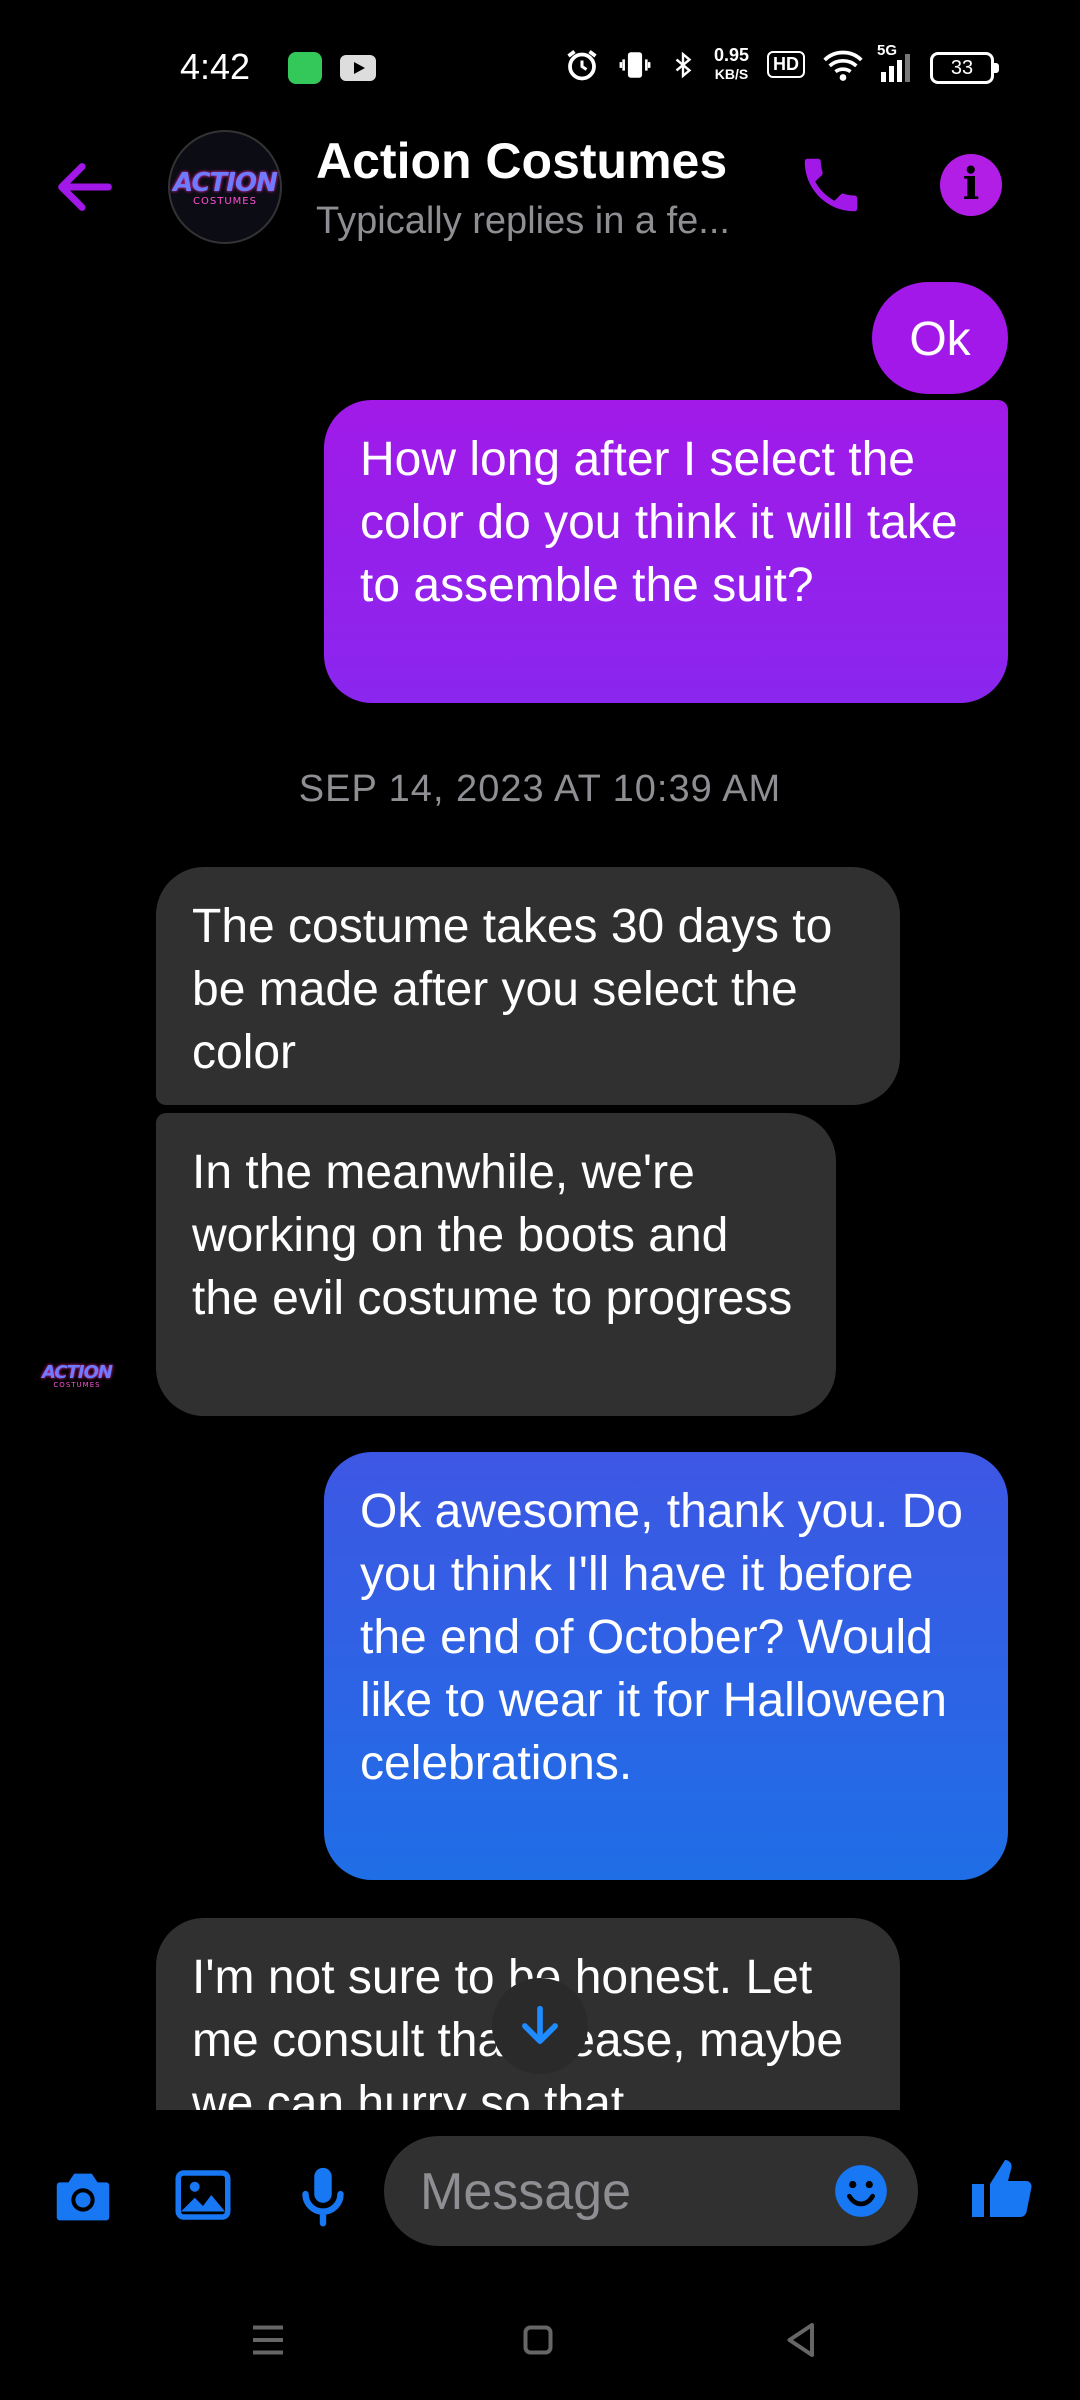 The width and height of the screenshot is (1080, 2400). I want to click on thumbs-up-icon, so click(1002, 2188).